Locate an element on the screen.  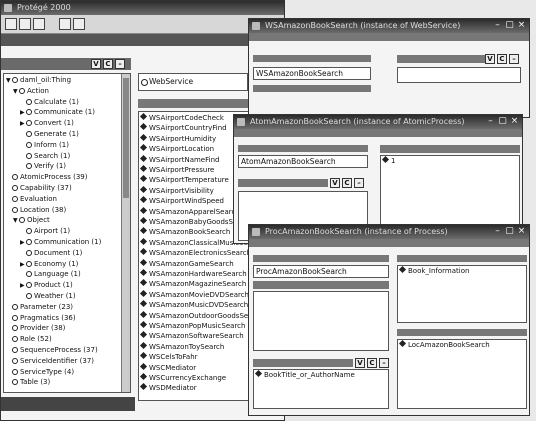
instance-list-item: WSAirportLocation is located at coordinates (176, 149).